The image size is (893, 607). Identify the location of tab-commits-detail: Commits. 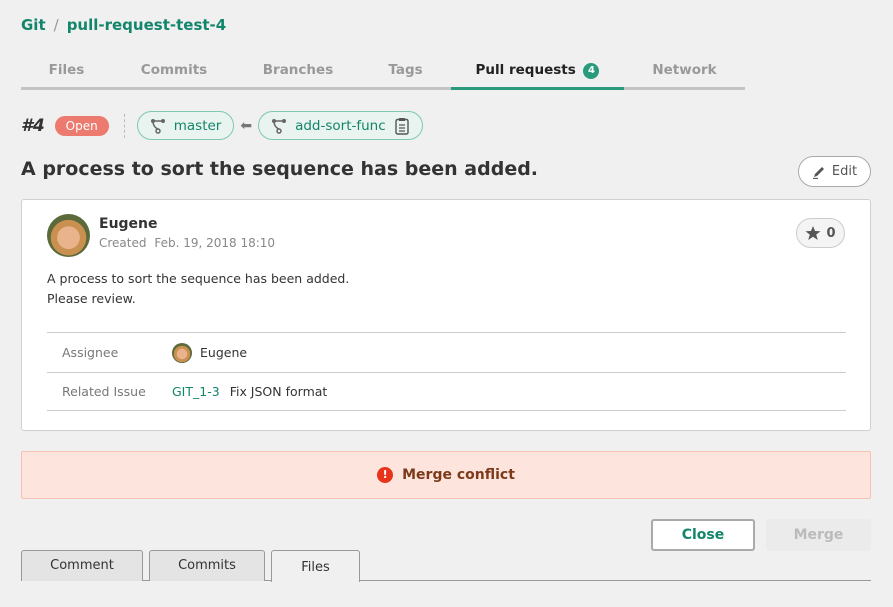
(207, 565).